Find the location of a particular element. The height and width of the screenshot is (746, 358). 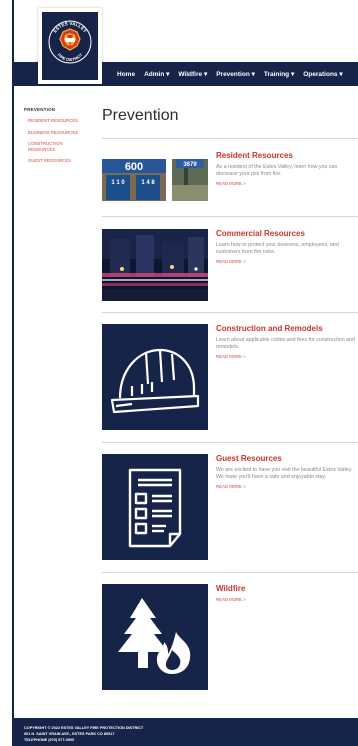

read-more-resident: READ MORE » is located at coordinates (287, 183).